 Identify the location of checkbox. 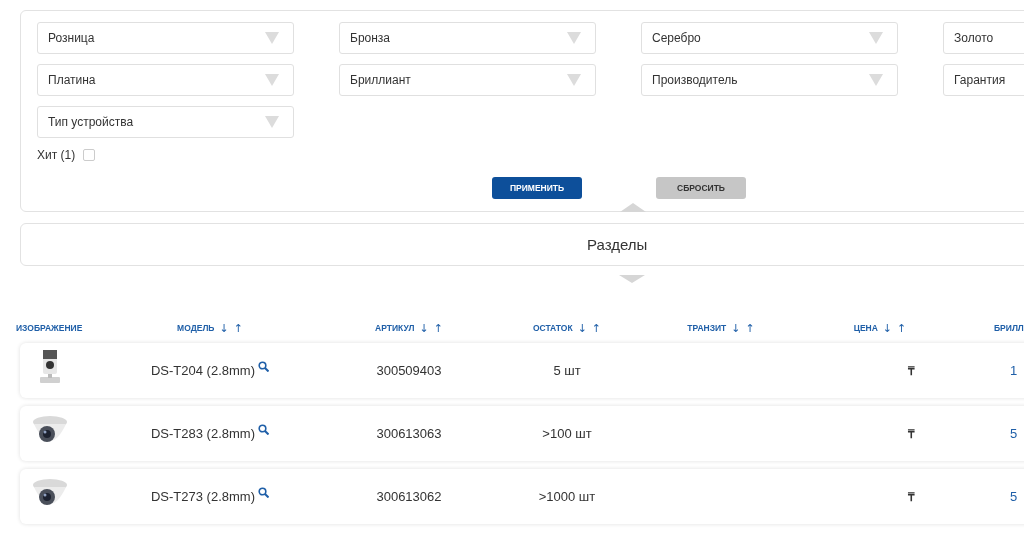
(89, 155).